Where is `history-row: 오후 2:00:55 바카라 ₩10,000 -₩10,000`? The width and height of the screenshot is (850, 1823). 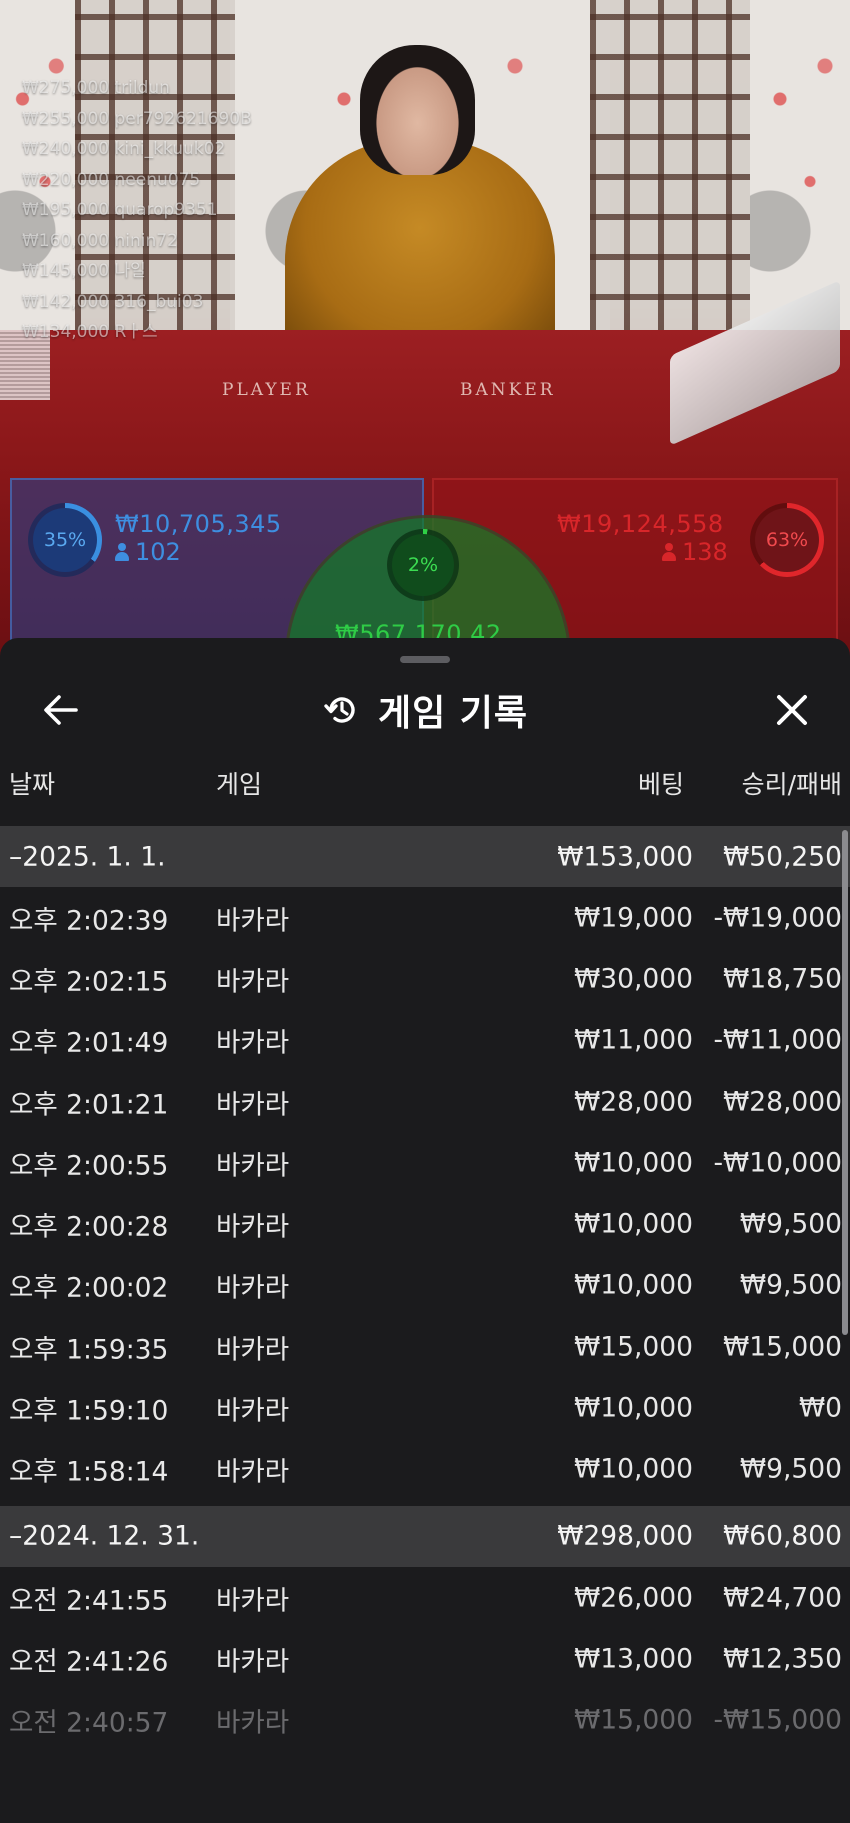 history-row: 오후 2:00:55 바카라 ₩10,000 -₩10,000 is located at coordinates (425, 1162).